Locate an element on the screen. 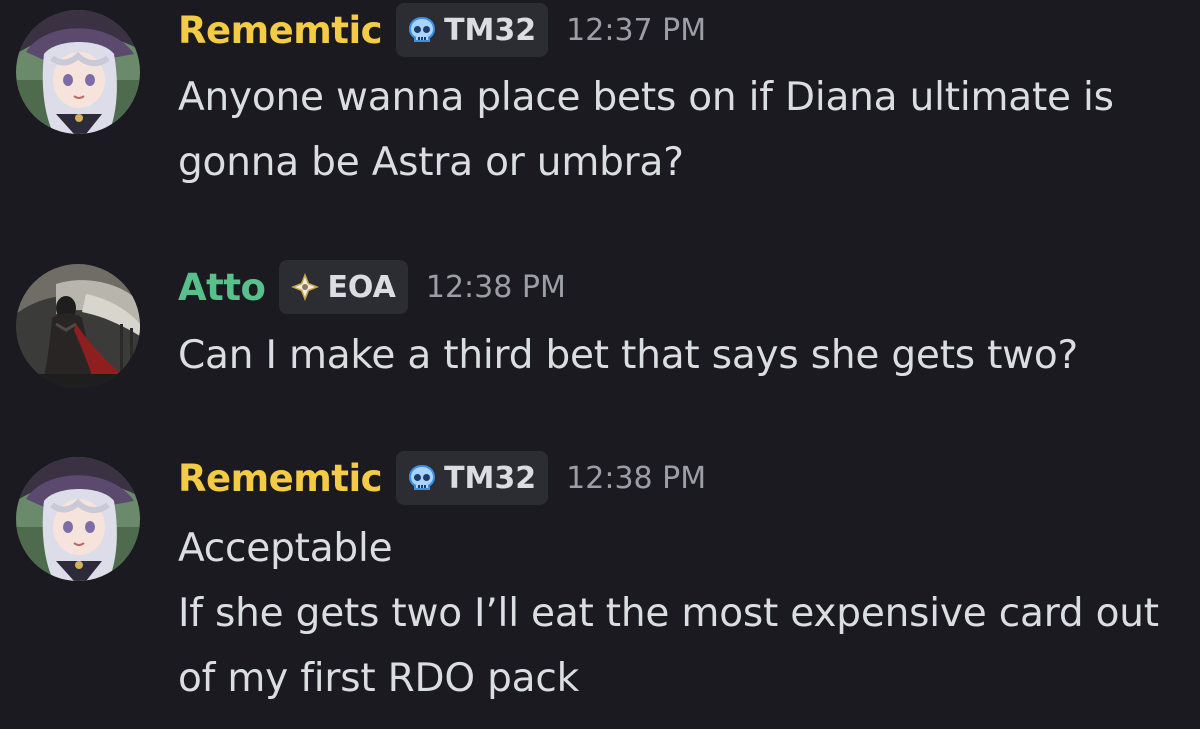  server-tag: EOA is located at coordinates (343, 287).